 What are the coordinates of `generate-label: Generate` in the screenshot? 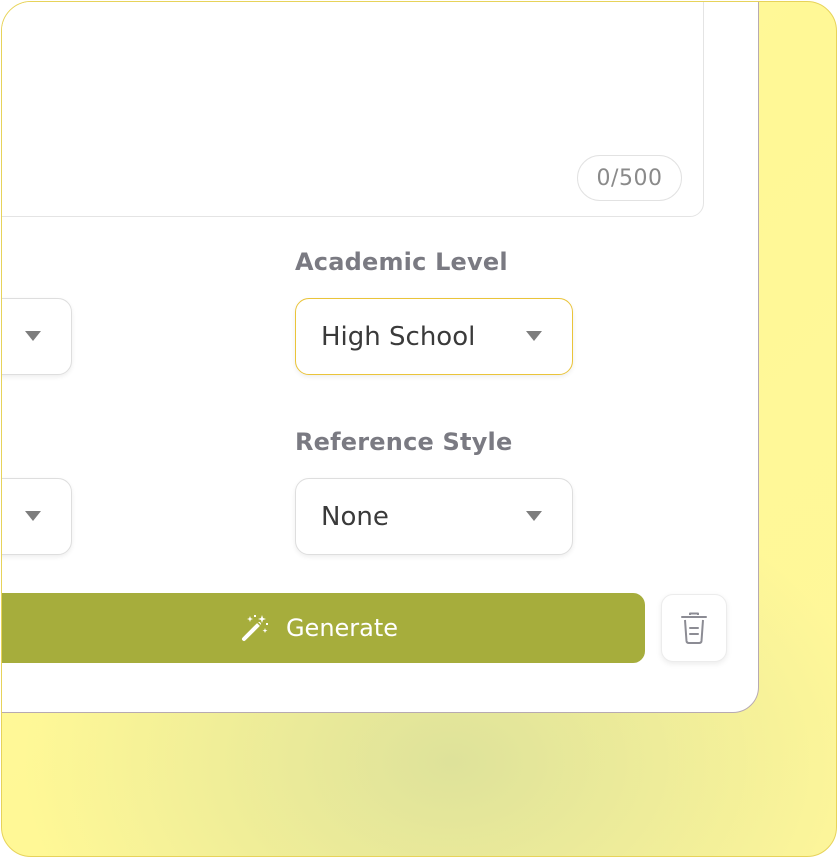 It's located at (342, 628).